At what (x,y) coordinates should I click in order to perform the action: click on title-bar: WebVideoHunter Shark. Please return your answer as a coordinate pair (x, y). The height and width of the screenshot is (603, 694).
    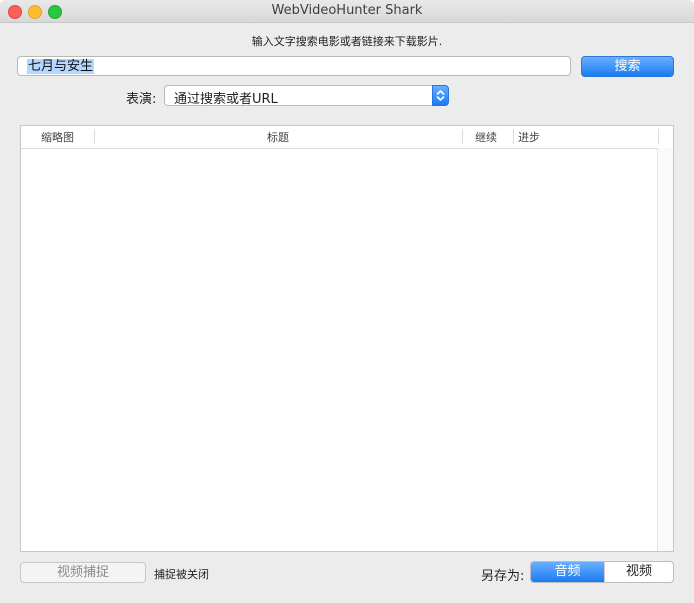
    Looking at the image, I should click on (347, 11).